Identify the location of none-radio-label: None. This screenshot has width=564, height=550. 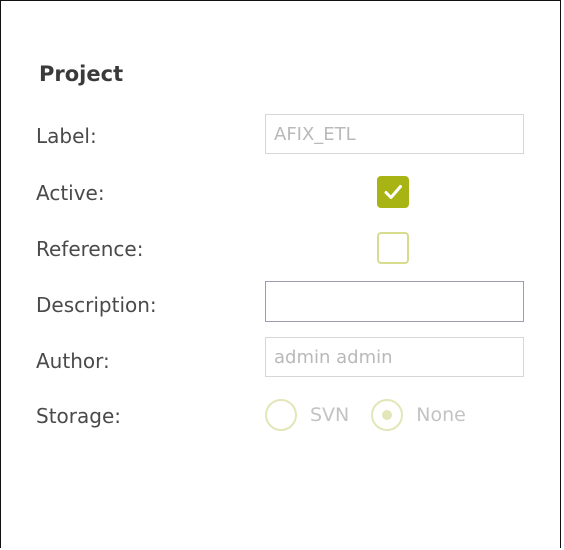
(441, 415).